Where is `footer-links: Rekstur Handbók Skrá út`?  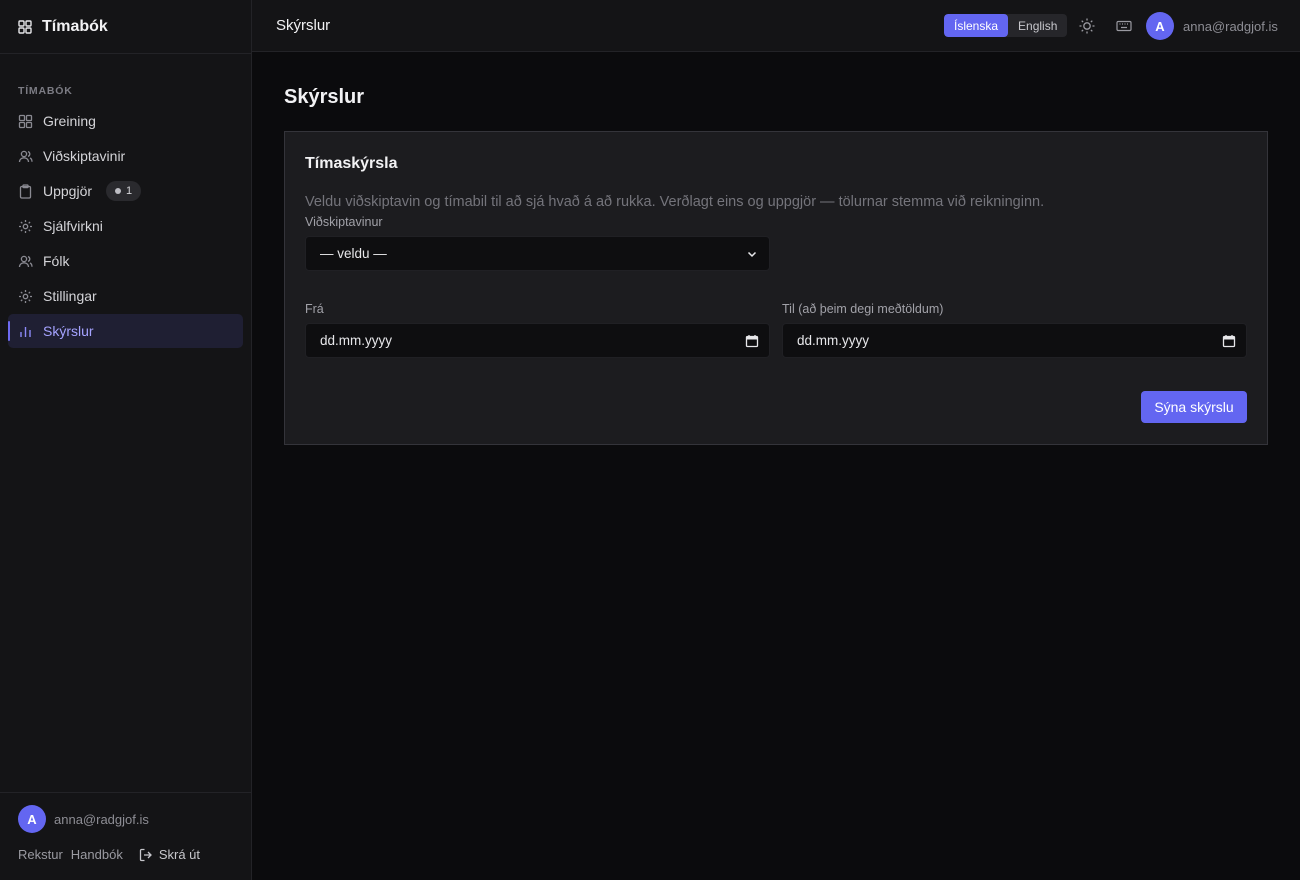
footer-links: Rekstur Handbók Skrá út is located at coordinates (109, 854).